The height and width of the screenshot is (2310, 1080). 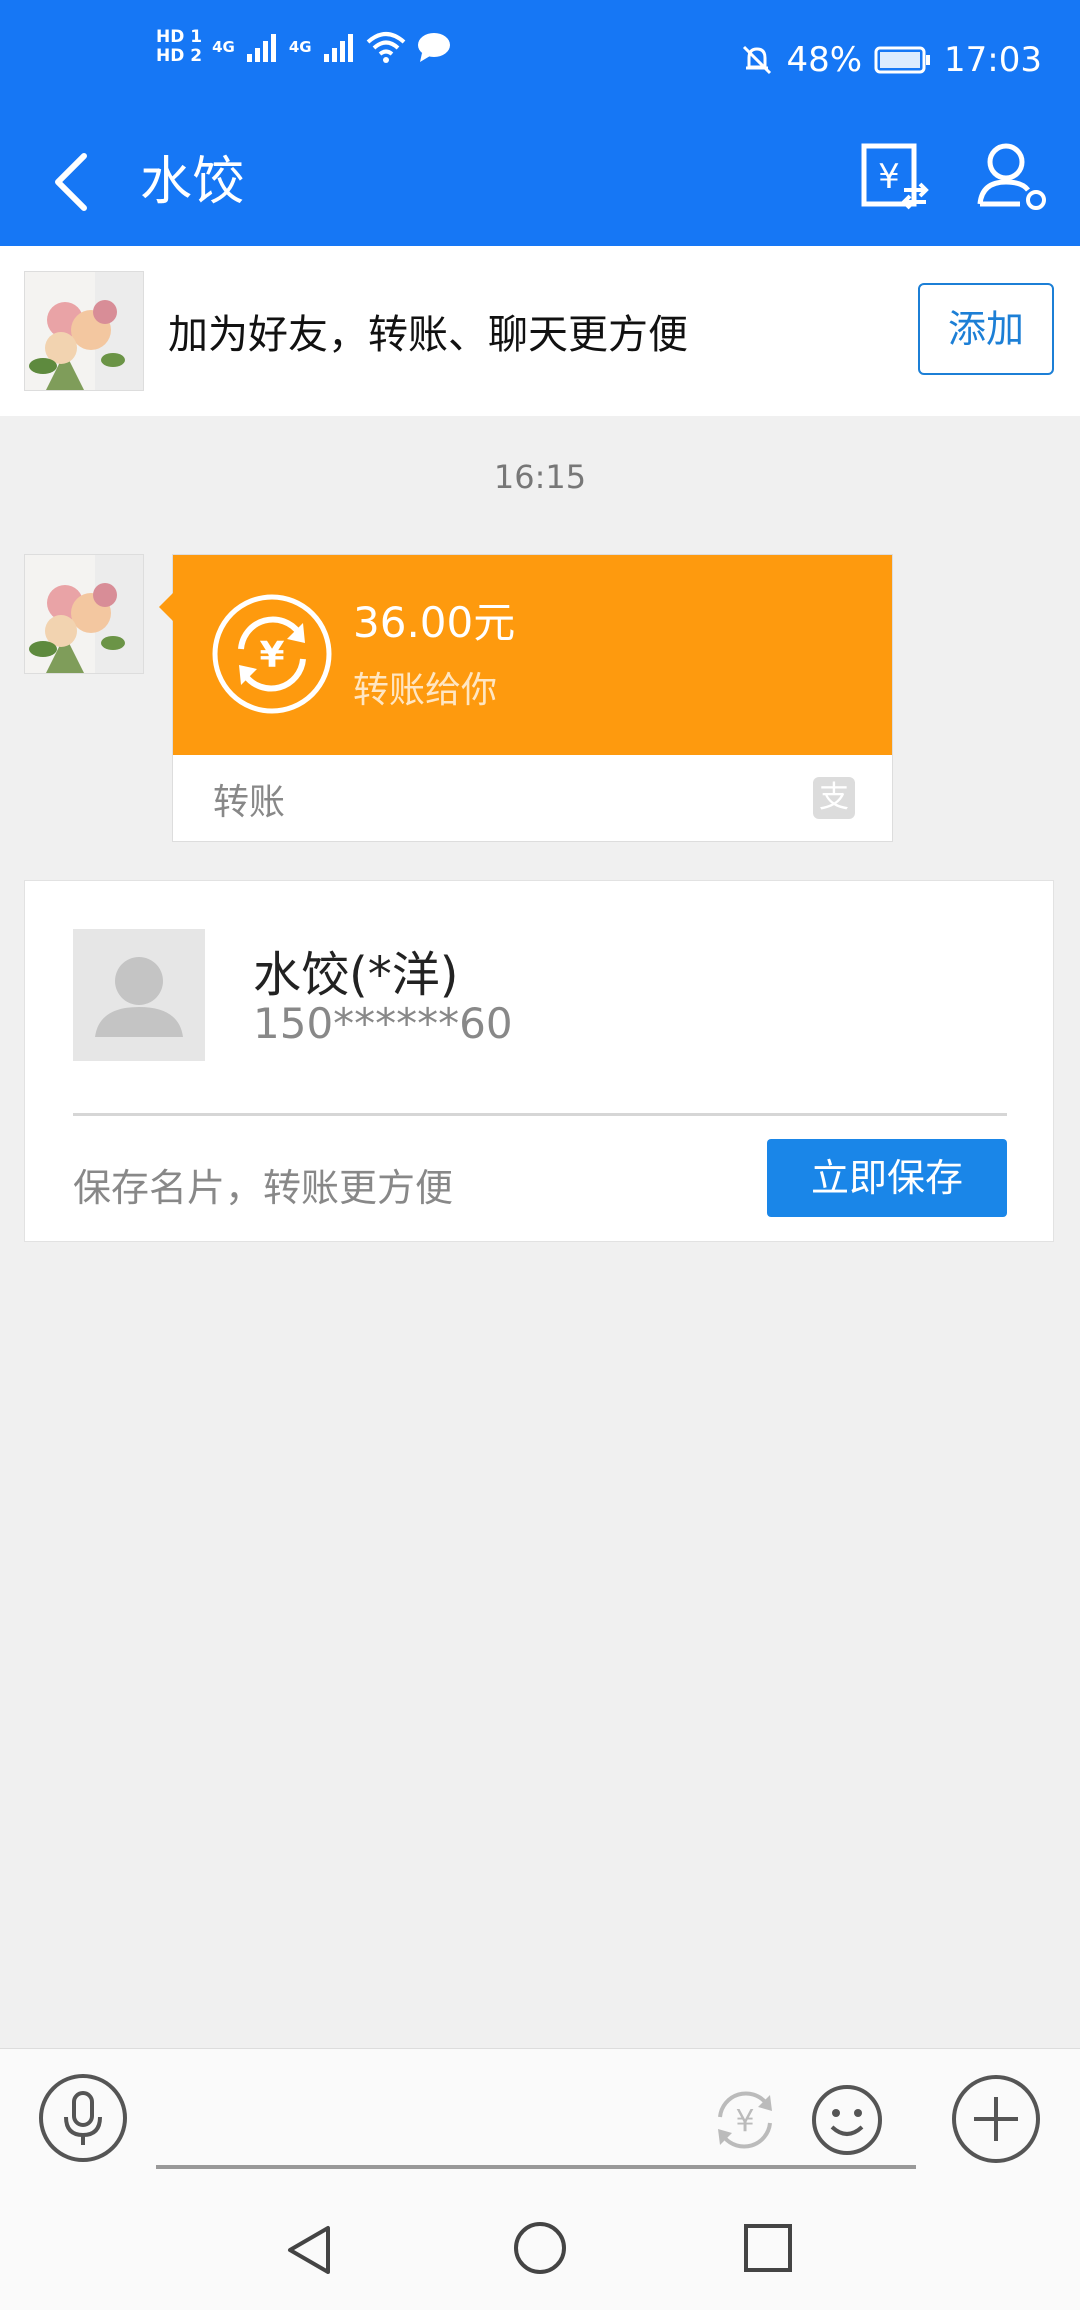 What do you see at coordinates (996, 2119) in the screenshot?
I see `plus-icon` at bounding box center [996, 2119].